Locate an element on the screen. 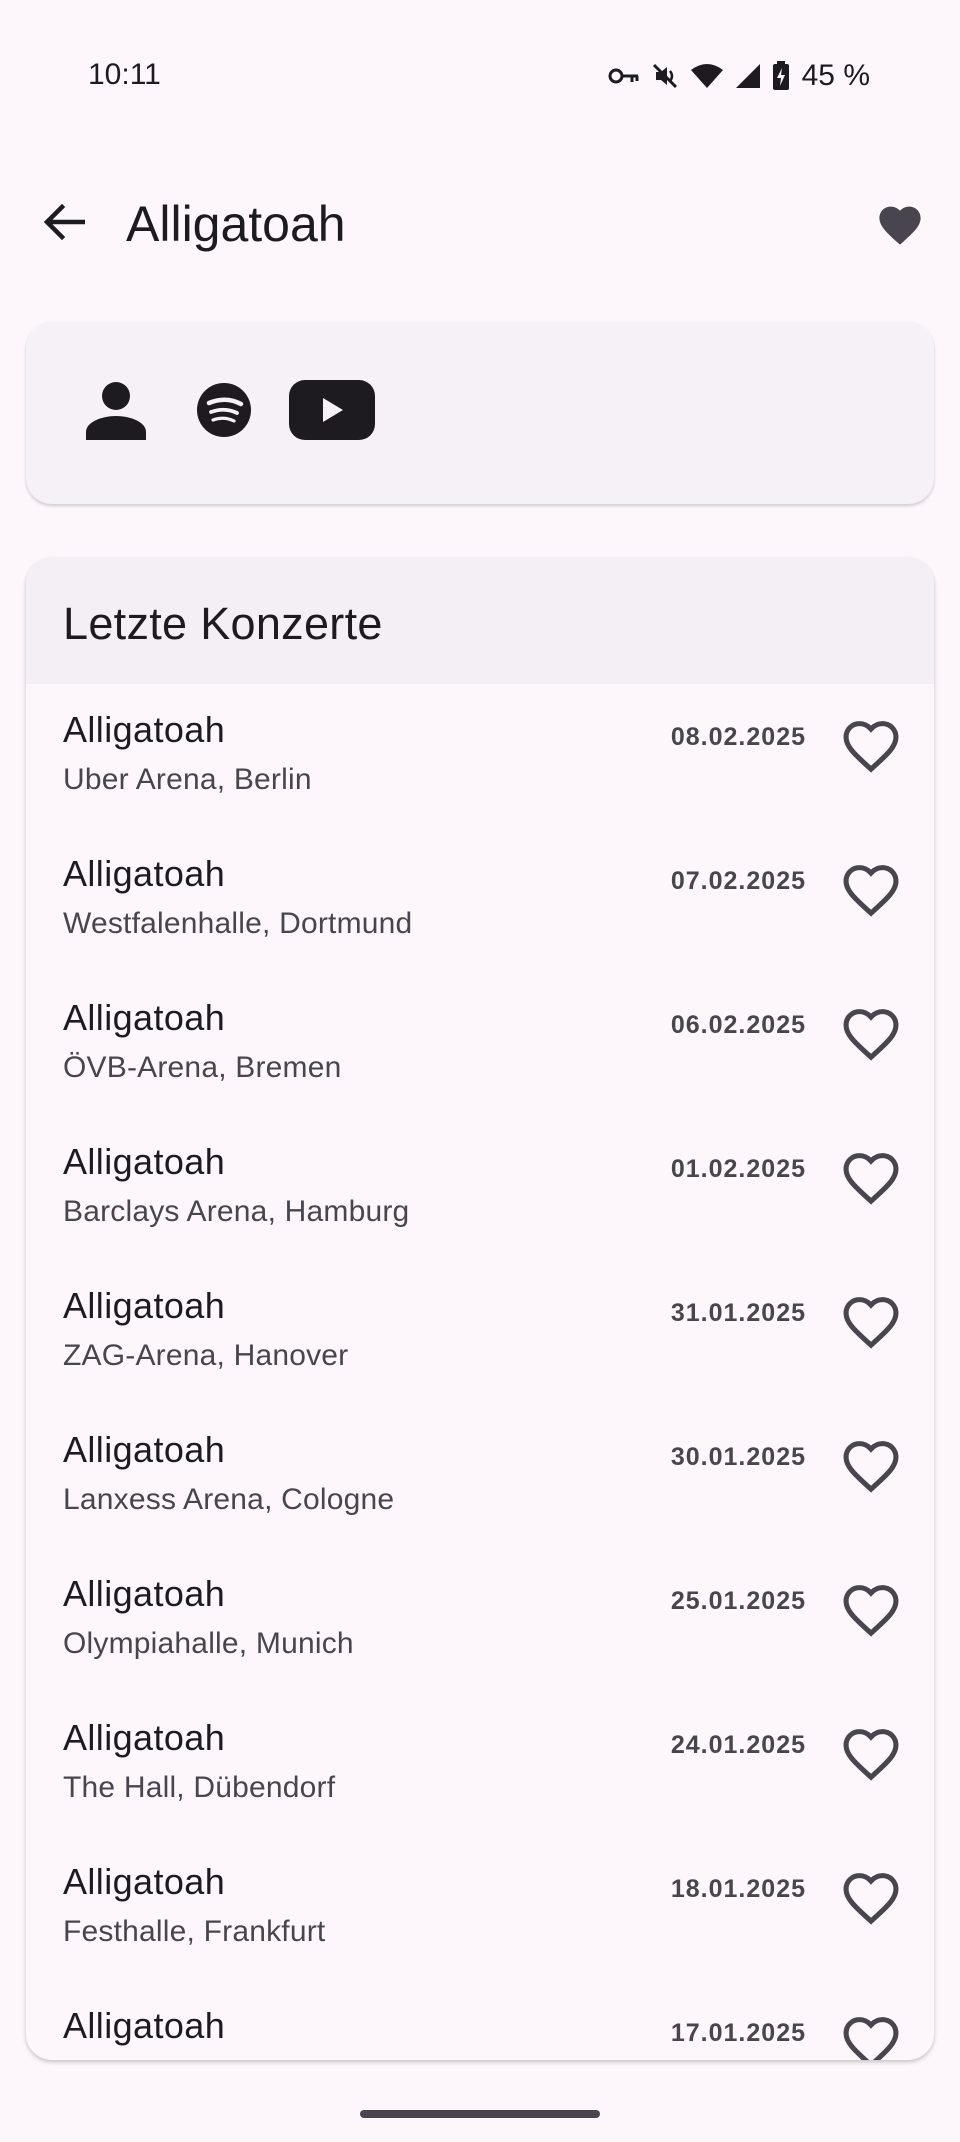 Image resolution: width=960 pixels, height=2142 pixels. concert-date: 24.01.2025 is located at coordinates (738, 1745).